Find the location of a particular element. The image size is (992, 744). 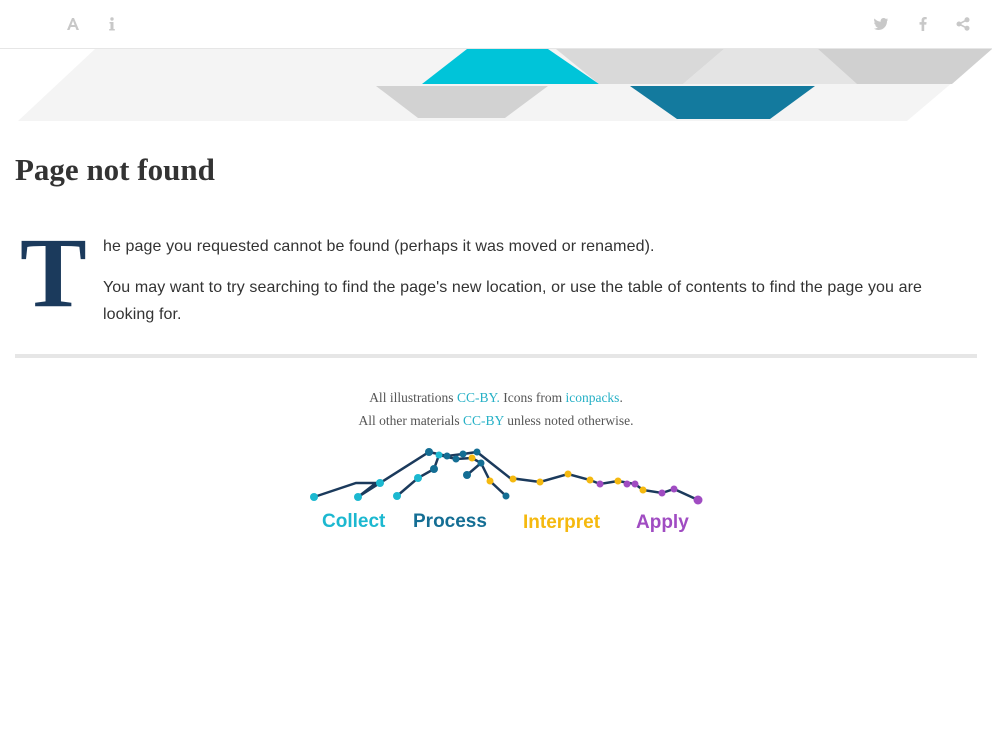

iconpacks-link: iconpacks is located at coordinates (592, 397).